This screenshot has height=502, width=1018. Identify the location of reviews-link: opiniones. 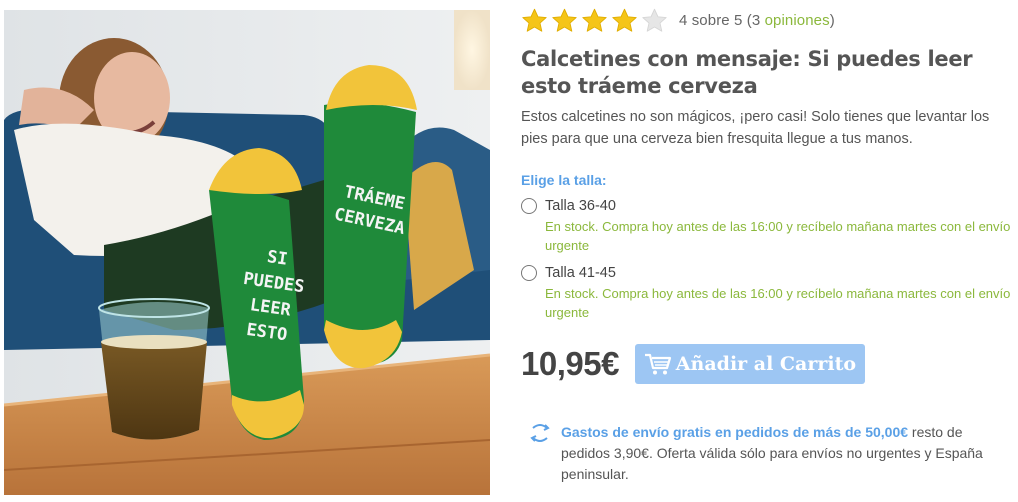
(797, 20).